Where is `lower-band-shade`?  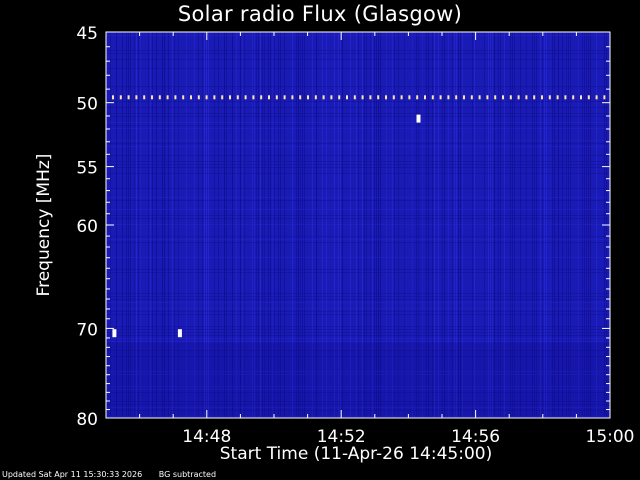
lower-band-shade is located at coordinates (358, 380).